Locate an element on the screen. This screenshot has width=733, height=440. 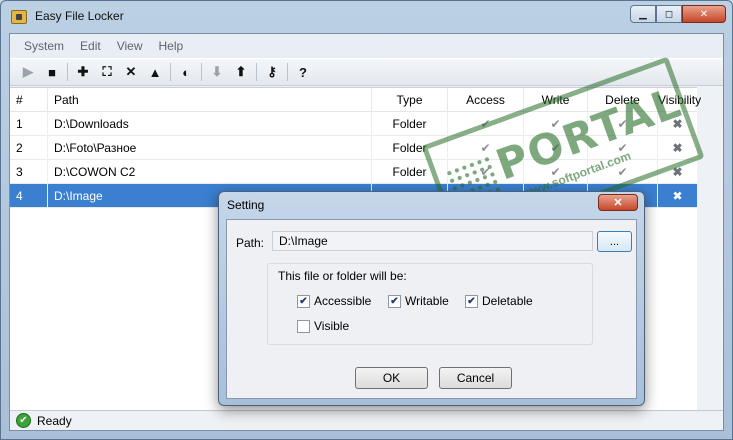
add-file-icon: ✚ is located at coordinates (83, 72).